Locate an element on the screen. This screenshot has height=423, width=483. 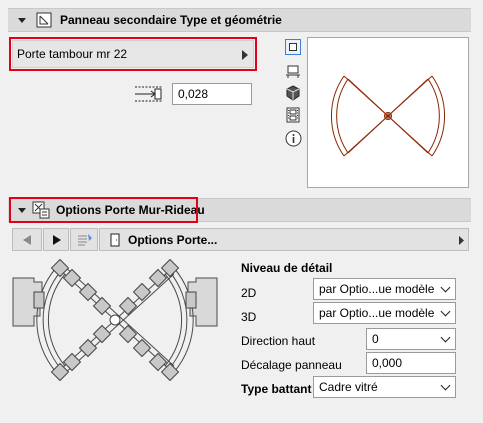
select-direction-value: 0 is located at coordinates (375, 339).